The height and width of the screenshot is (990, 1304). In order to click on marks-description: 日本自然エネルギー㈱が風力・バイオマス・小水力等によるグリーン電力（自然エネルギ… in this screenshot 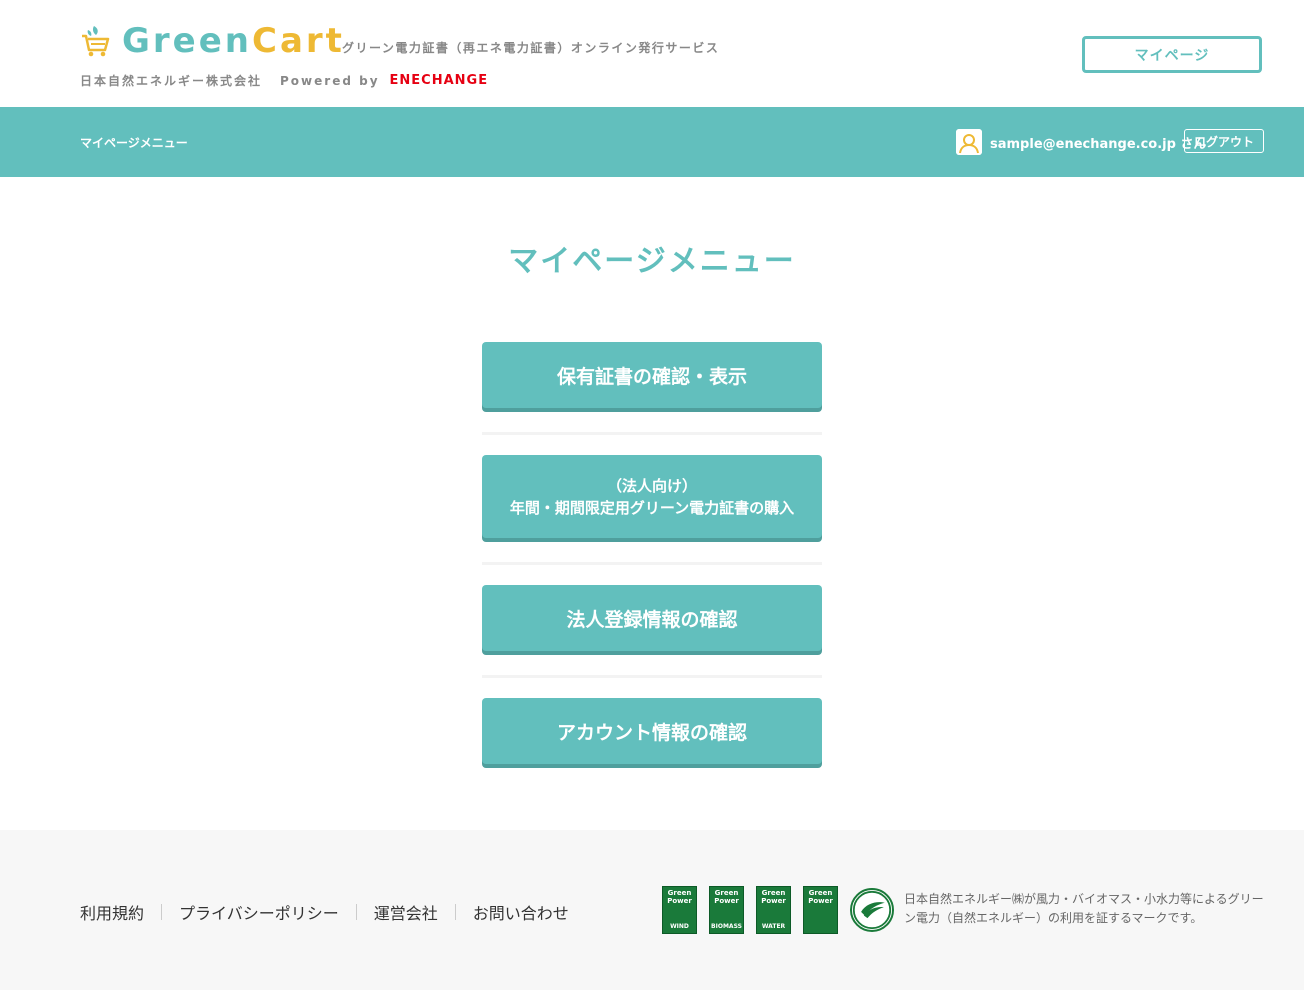, I will do `click(1084, 908)`.